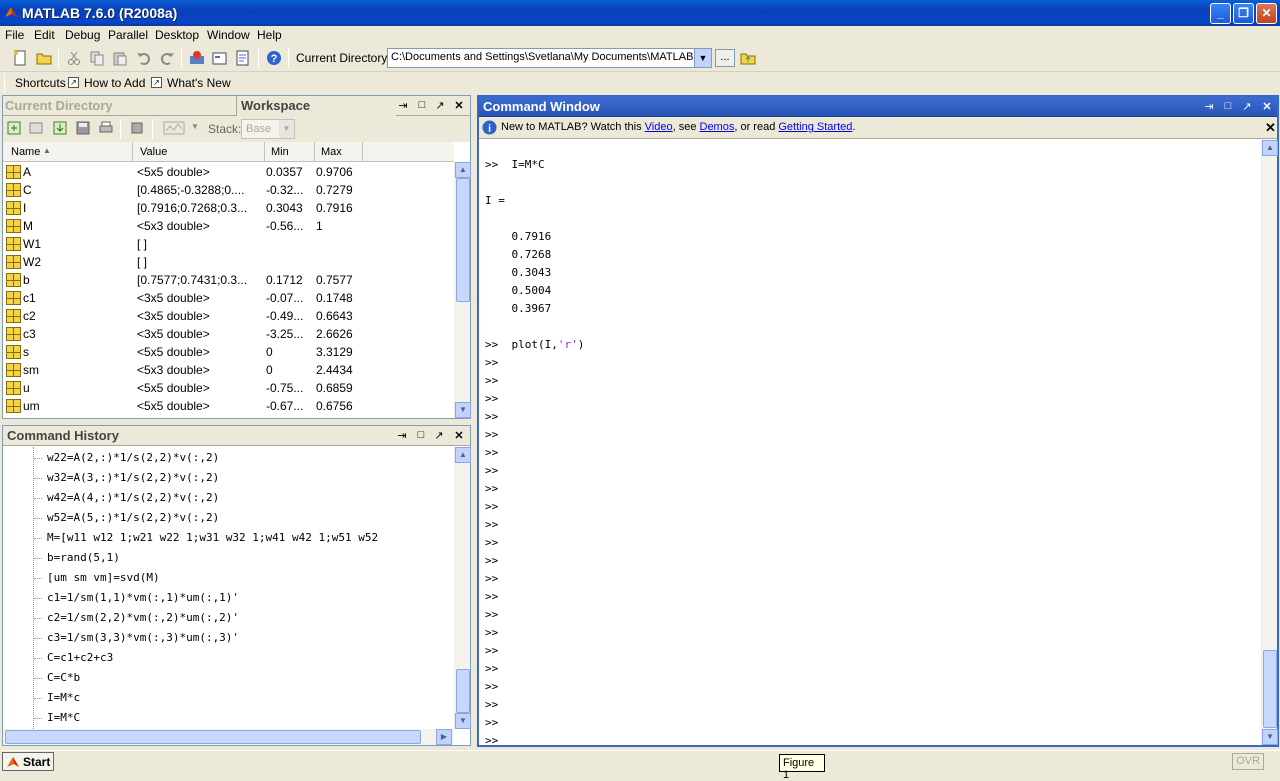 The height and width of the screenshot is (781, 1280). Describe the element at coordinates (228, 172) in the screenshot. I see `table-row: A <5x5 double> 0.0357 0.9706` at that location.